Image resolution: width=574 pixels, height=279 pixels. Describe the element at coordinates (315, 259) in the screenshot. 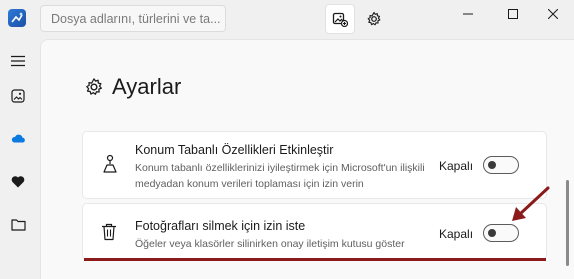

I see `annotation-underline` at that location.